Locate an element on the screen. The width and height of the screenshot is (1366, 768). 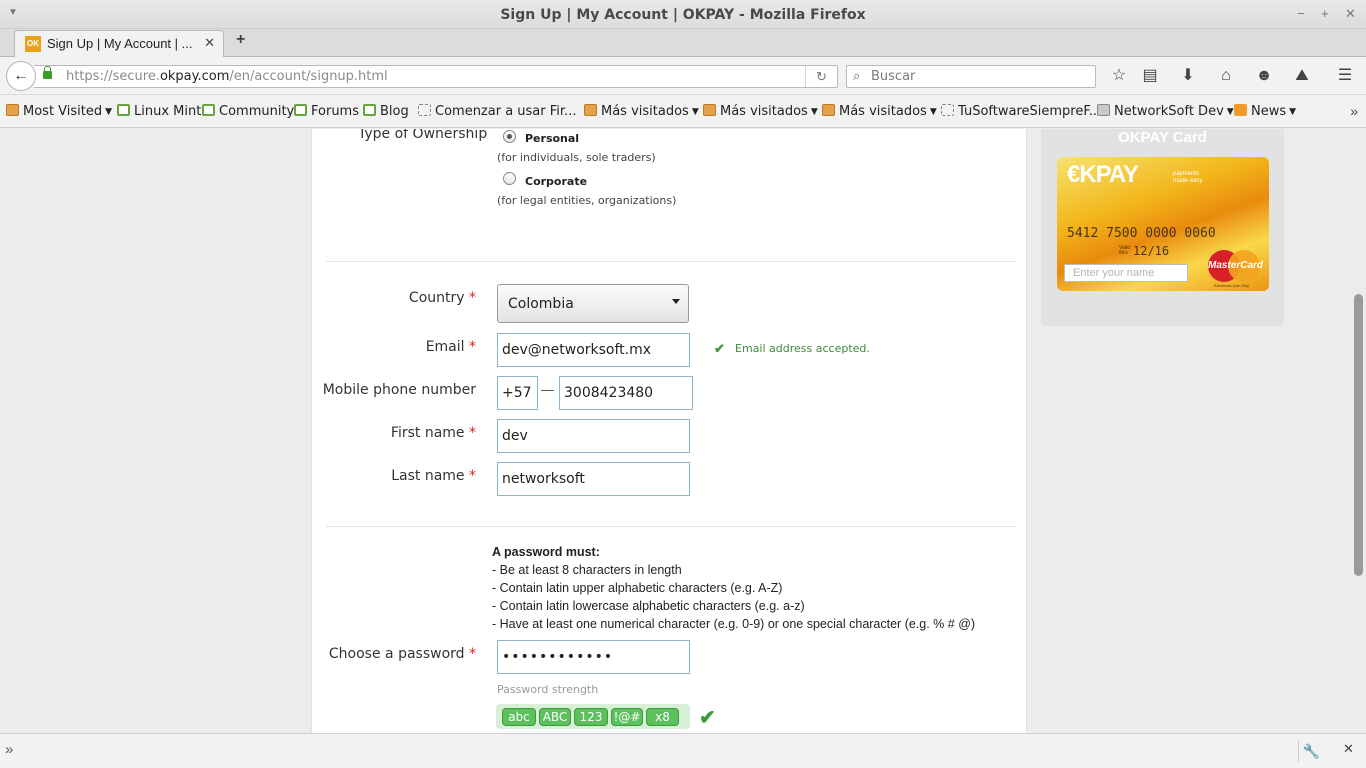
strength-chip-uppercase: ABC is located at coordinates (555, 717).